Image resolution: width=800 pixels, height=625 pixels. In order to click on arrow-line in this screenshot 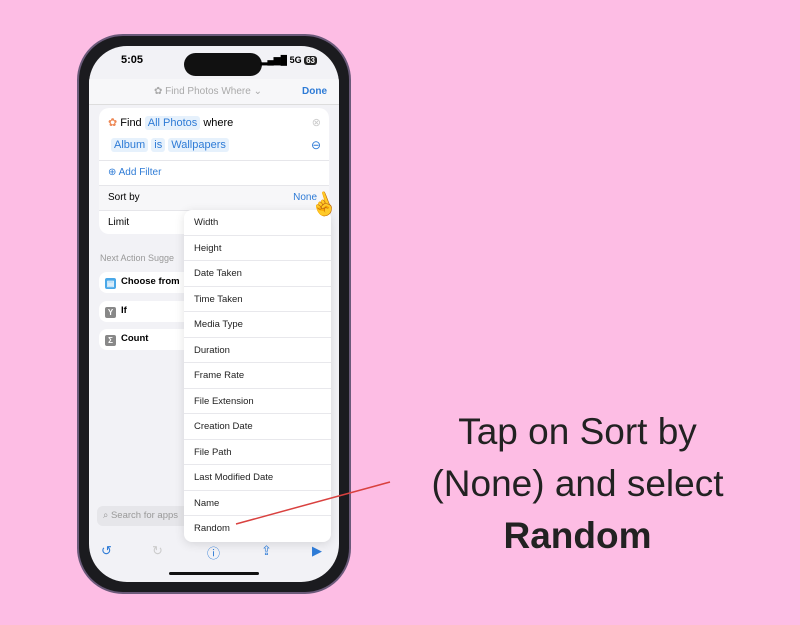, I will do `click(313, 503)`.